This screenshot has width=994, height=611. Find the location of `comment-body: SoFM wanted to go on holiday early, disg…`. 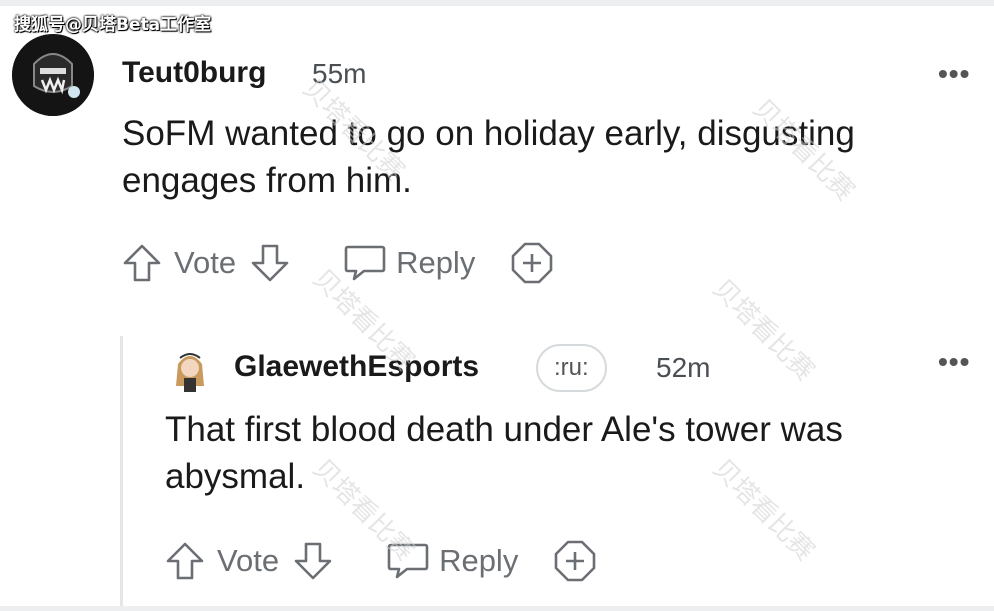

comment-body: SoFM wanted to go on holiday early, disg… is located at coordinates (542, 157).